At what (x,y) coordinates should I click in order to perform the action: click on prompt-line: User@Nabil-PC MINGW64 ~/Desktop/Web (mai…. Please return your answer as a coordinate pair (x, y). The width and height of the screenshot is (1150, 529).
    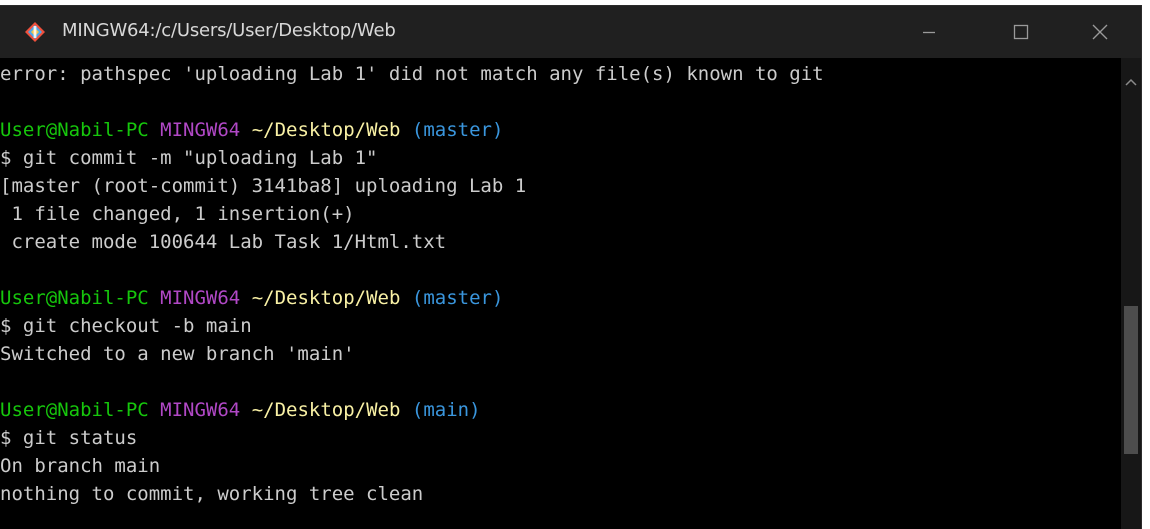
    Looking at the image, I should click on (240, 410).